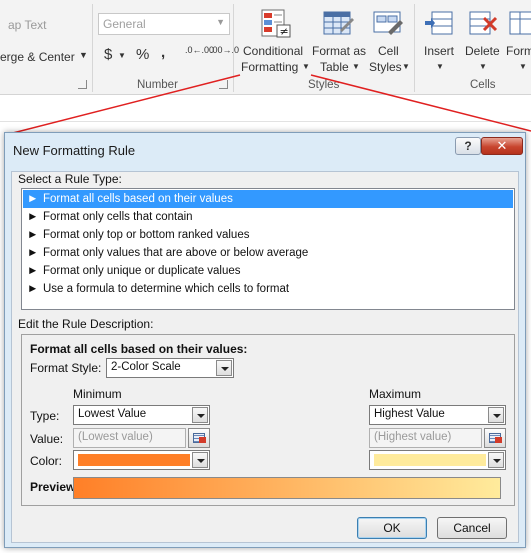 The image size is (531, 553). Describe the element at coordinates (409, 414) in the screenshot. I see `max-type-value: Highest Value` at that location.